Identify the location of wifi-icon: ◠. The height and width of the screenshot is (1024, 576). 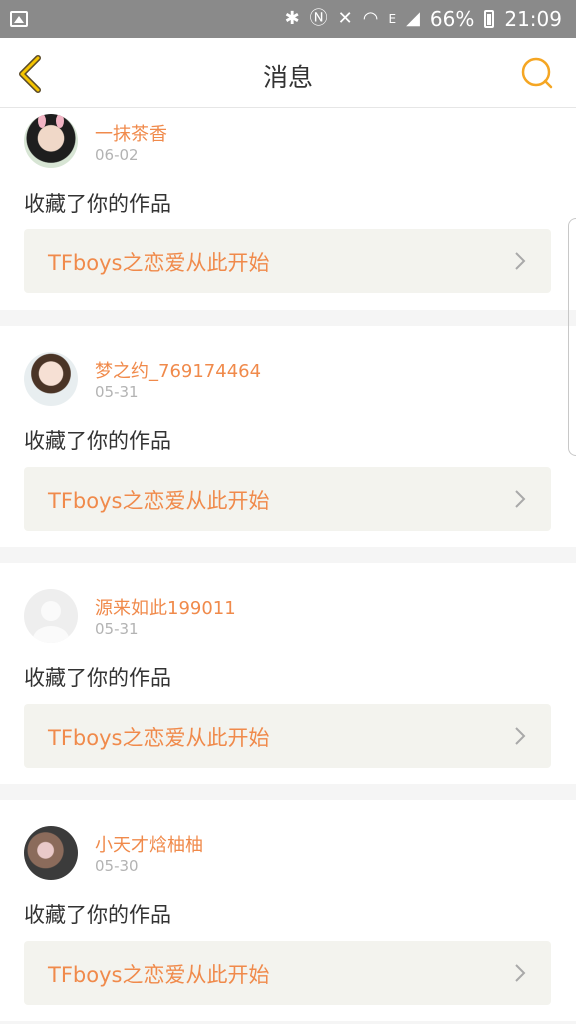
(370, 18).